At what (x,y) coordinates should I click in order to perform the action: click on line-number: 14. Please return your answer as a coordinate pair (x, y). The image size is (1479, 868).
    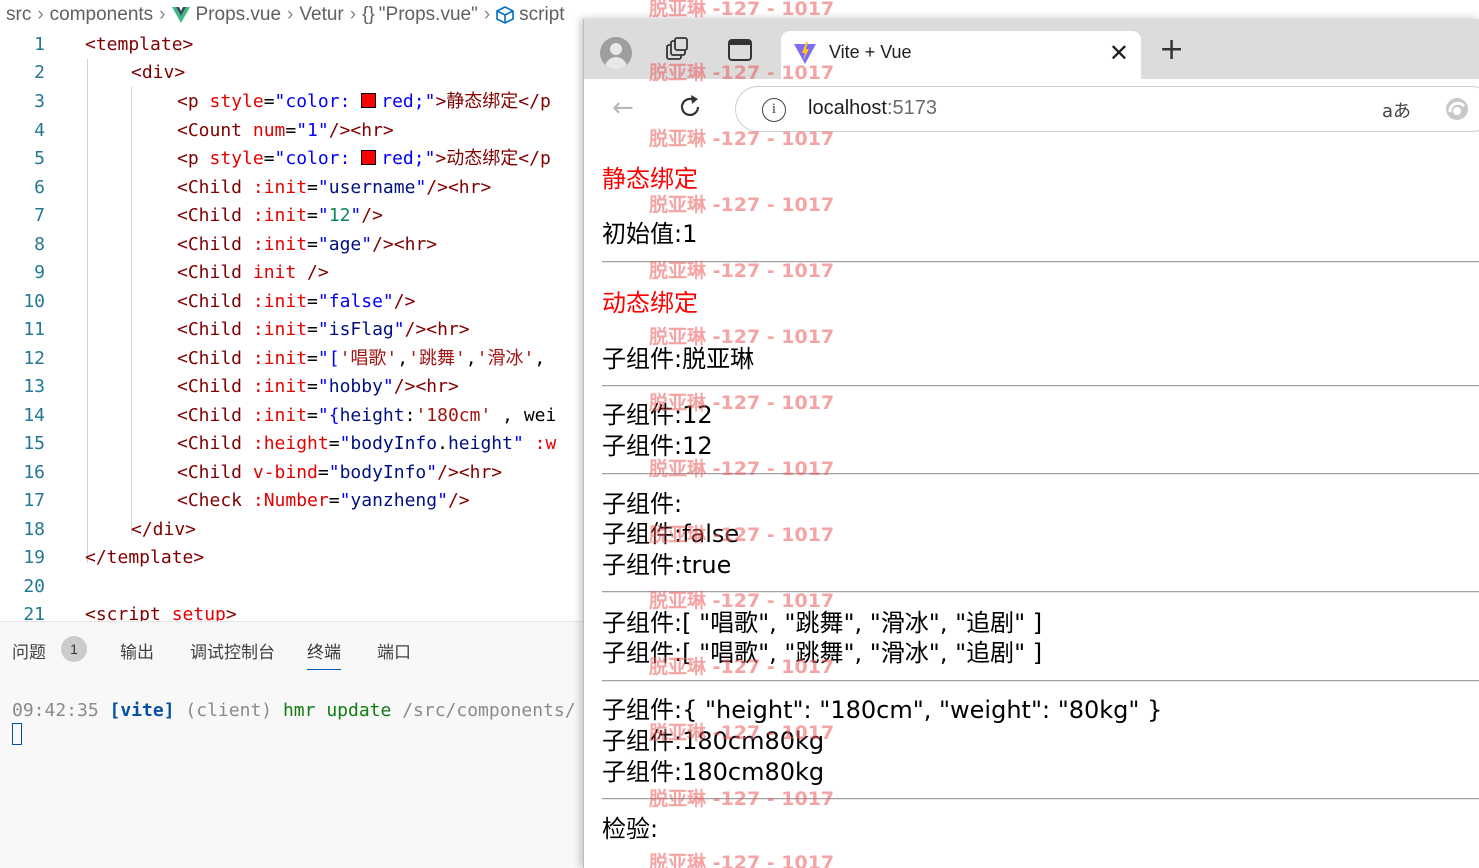
    Looking at the image, I should click on (34, 415).